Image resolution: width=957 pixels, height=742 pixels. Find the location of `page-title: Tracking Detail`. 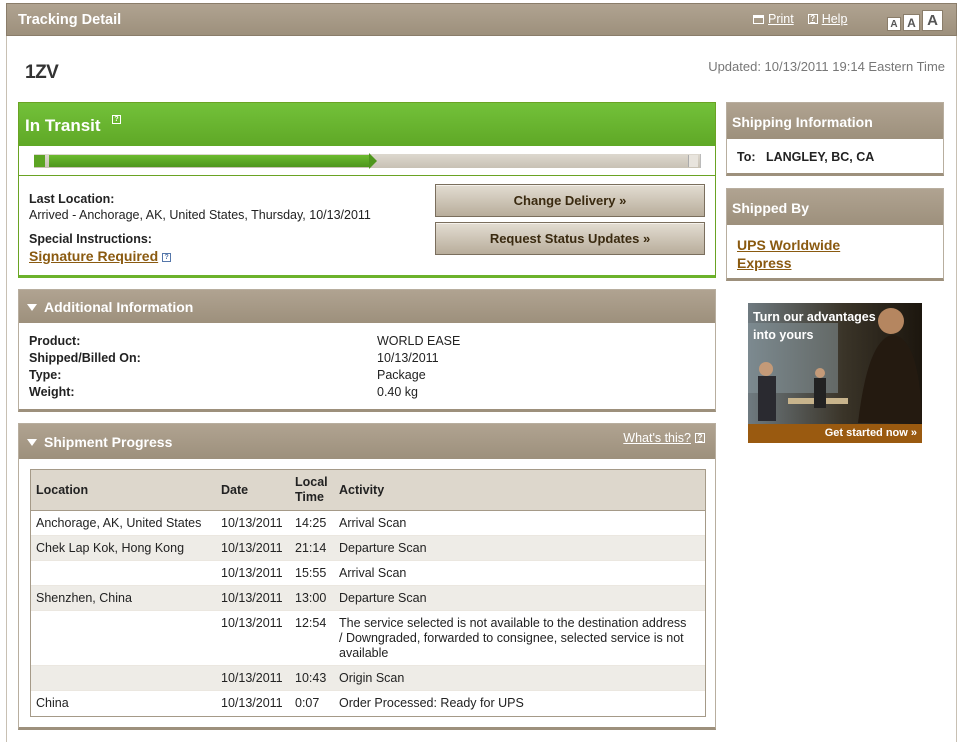

page-title: Tracking Detail is located at coordinates (70, 20).